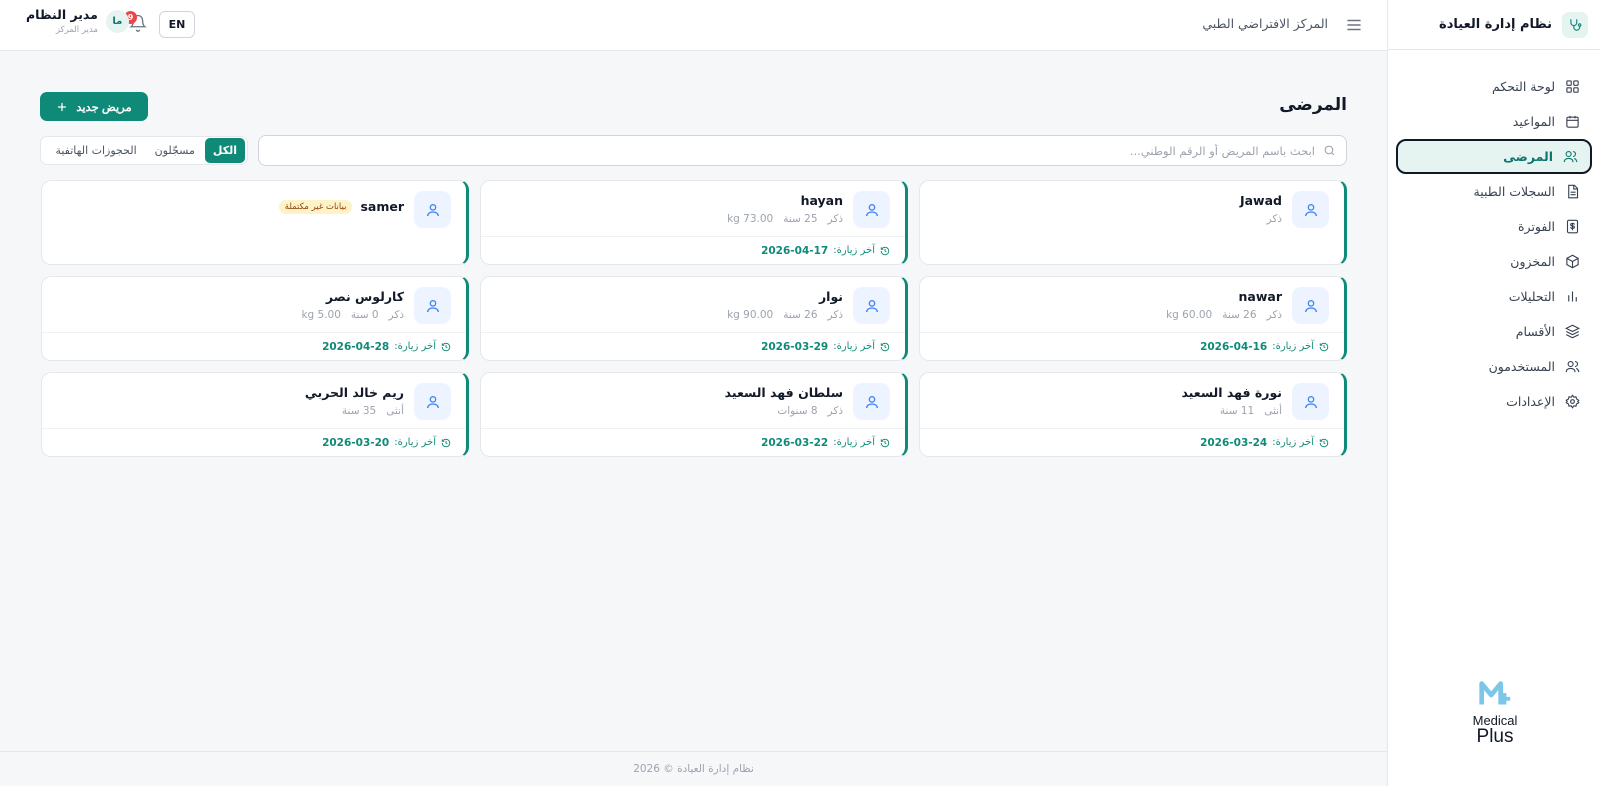 The image size is (1600, 786). Describe the element at coordinates (1313, 105) in the screenshot. I see `page-title: المرضى` at that location.